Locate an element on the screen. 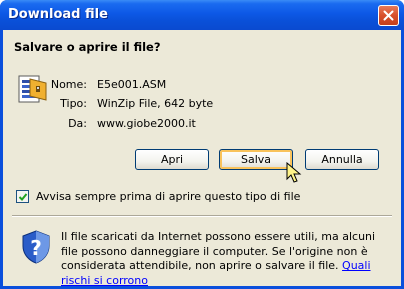 Image resolution: width=404 pixels, height=289 pixels. dialog-question: Salvare o aprire il file? is located at coordinates (87, 47).